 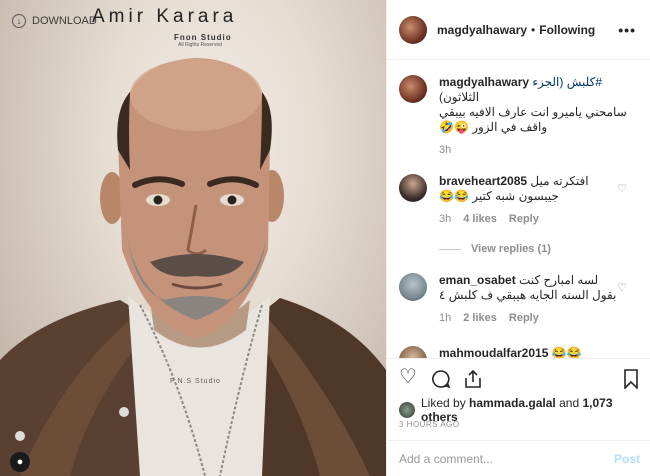 I want to click on comment-username: mahmoudalfar2015, so click(x=493, y=352).